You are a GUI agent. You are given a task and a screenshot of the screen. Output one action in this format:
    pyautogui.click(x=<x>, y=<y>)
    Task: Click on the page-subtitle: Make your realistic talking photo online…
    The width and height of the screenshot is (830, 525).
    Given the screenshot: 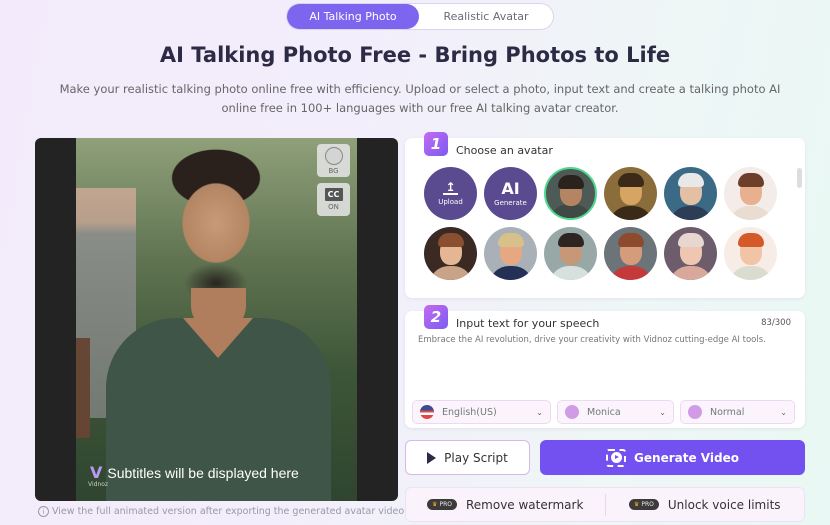 What is the action you would take?
    pyautogui.click(x=420, y=98)
    